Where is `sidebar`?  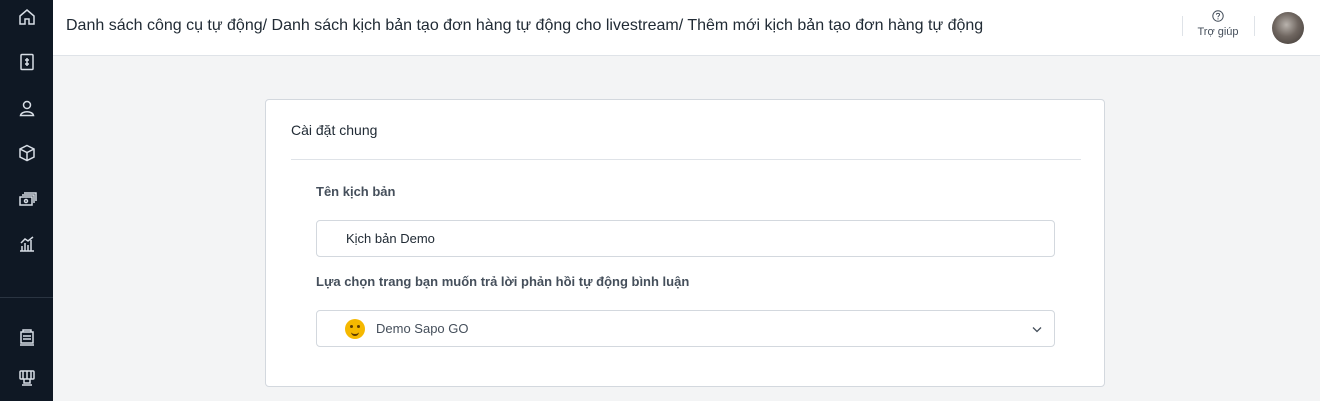
sidebar is located at coordinates (26, 200).